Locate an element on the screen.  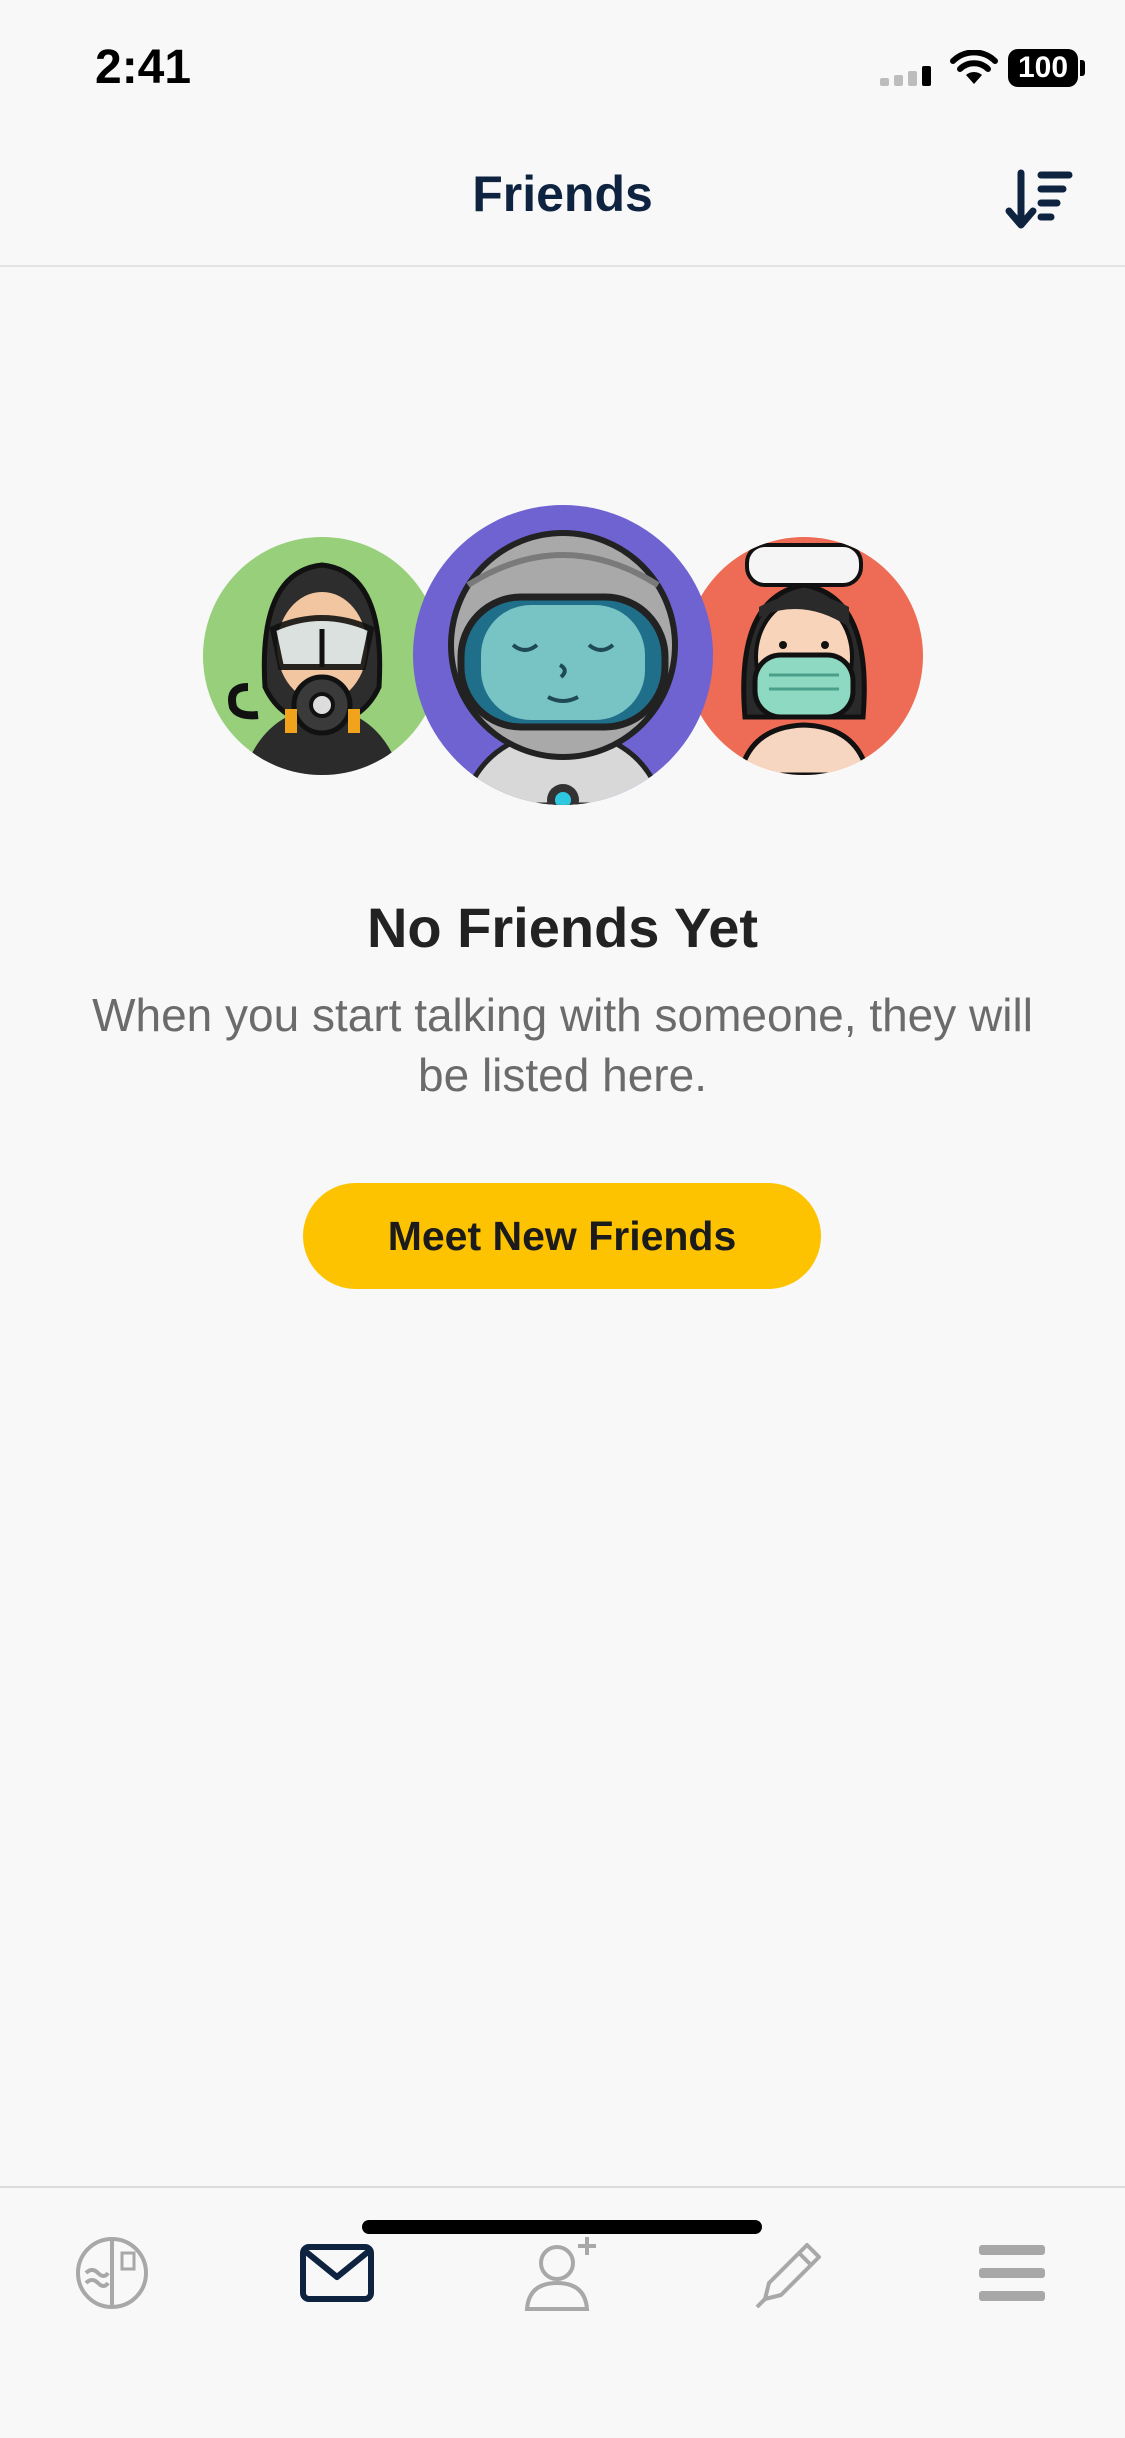
battery-nub is located at coordinates (1082, 68).